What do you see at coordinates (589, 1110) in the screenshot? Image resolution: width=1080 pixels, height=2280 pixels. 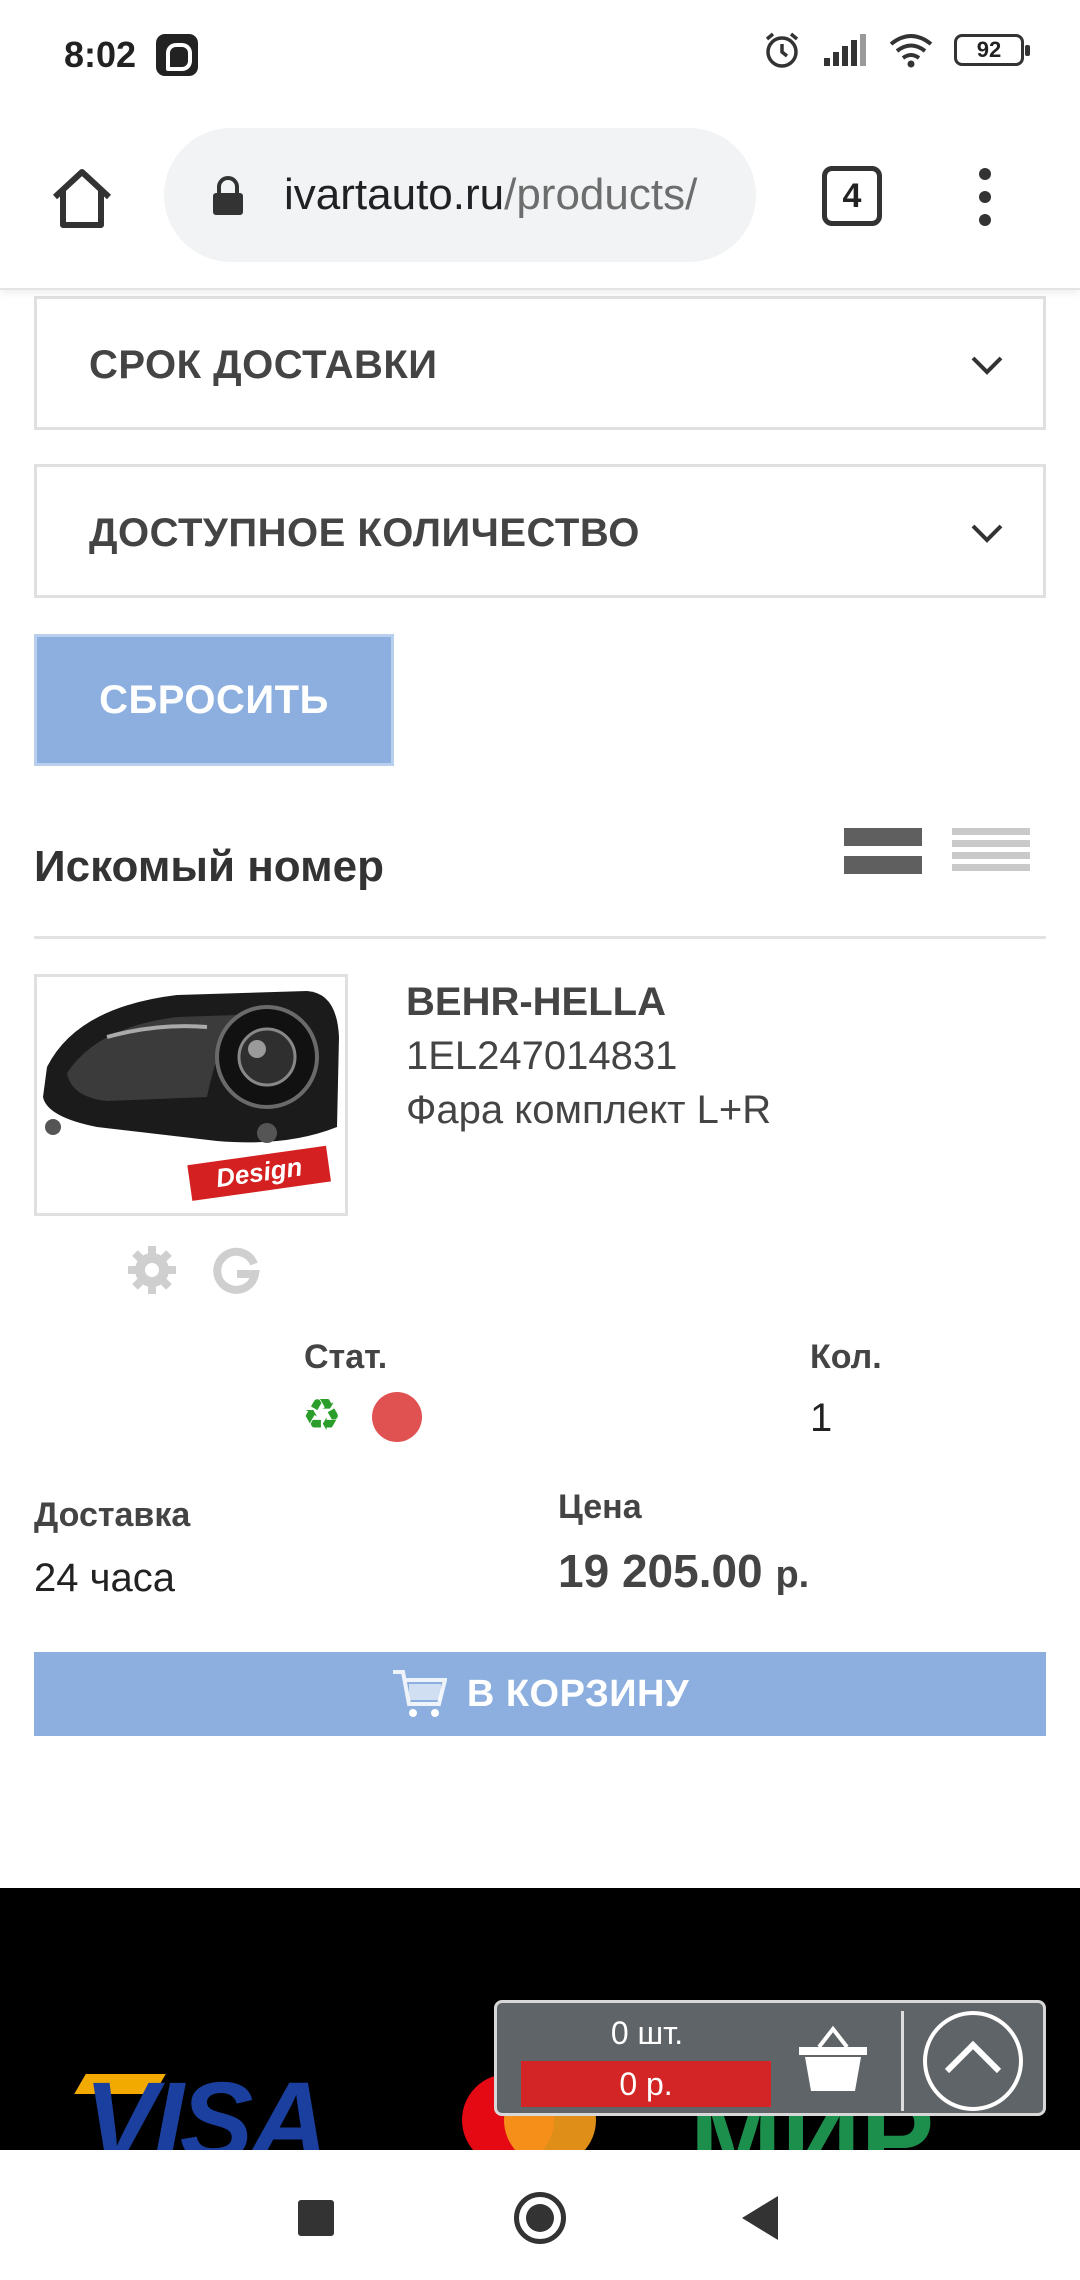 I see `product-description: Фара комплект L+R` at bounding box center [589, 1110].